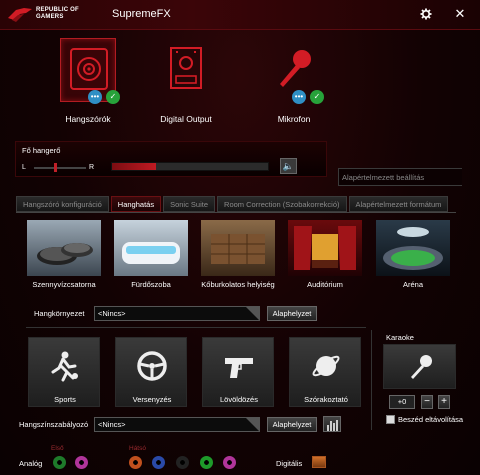 The height and width of the screenshot is (475, 480). Describe the element at coordinates (64, 366) in the screenshot. I see `sports-icon` at that location.